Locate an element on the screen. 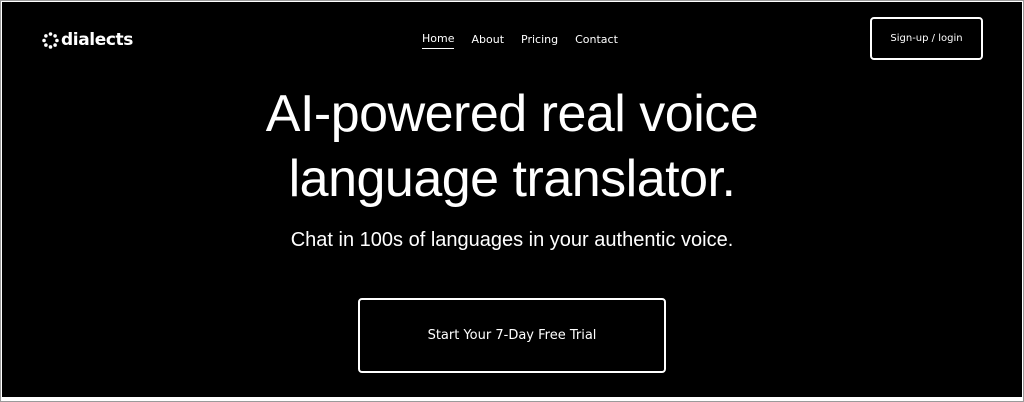 The width and height of the screenshot is (1024, 402). free-trial-button: Start Your 7-Day Free Trial is located at coordinates (512, 335).